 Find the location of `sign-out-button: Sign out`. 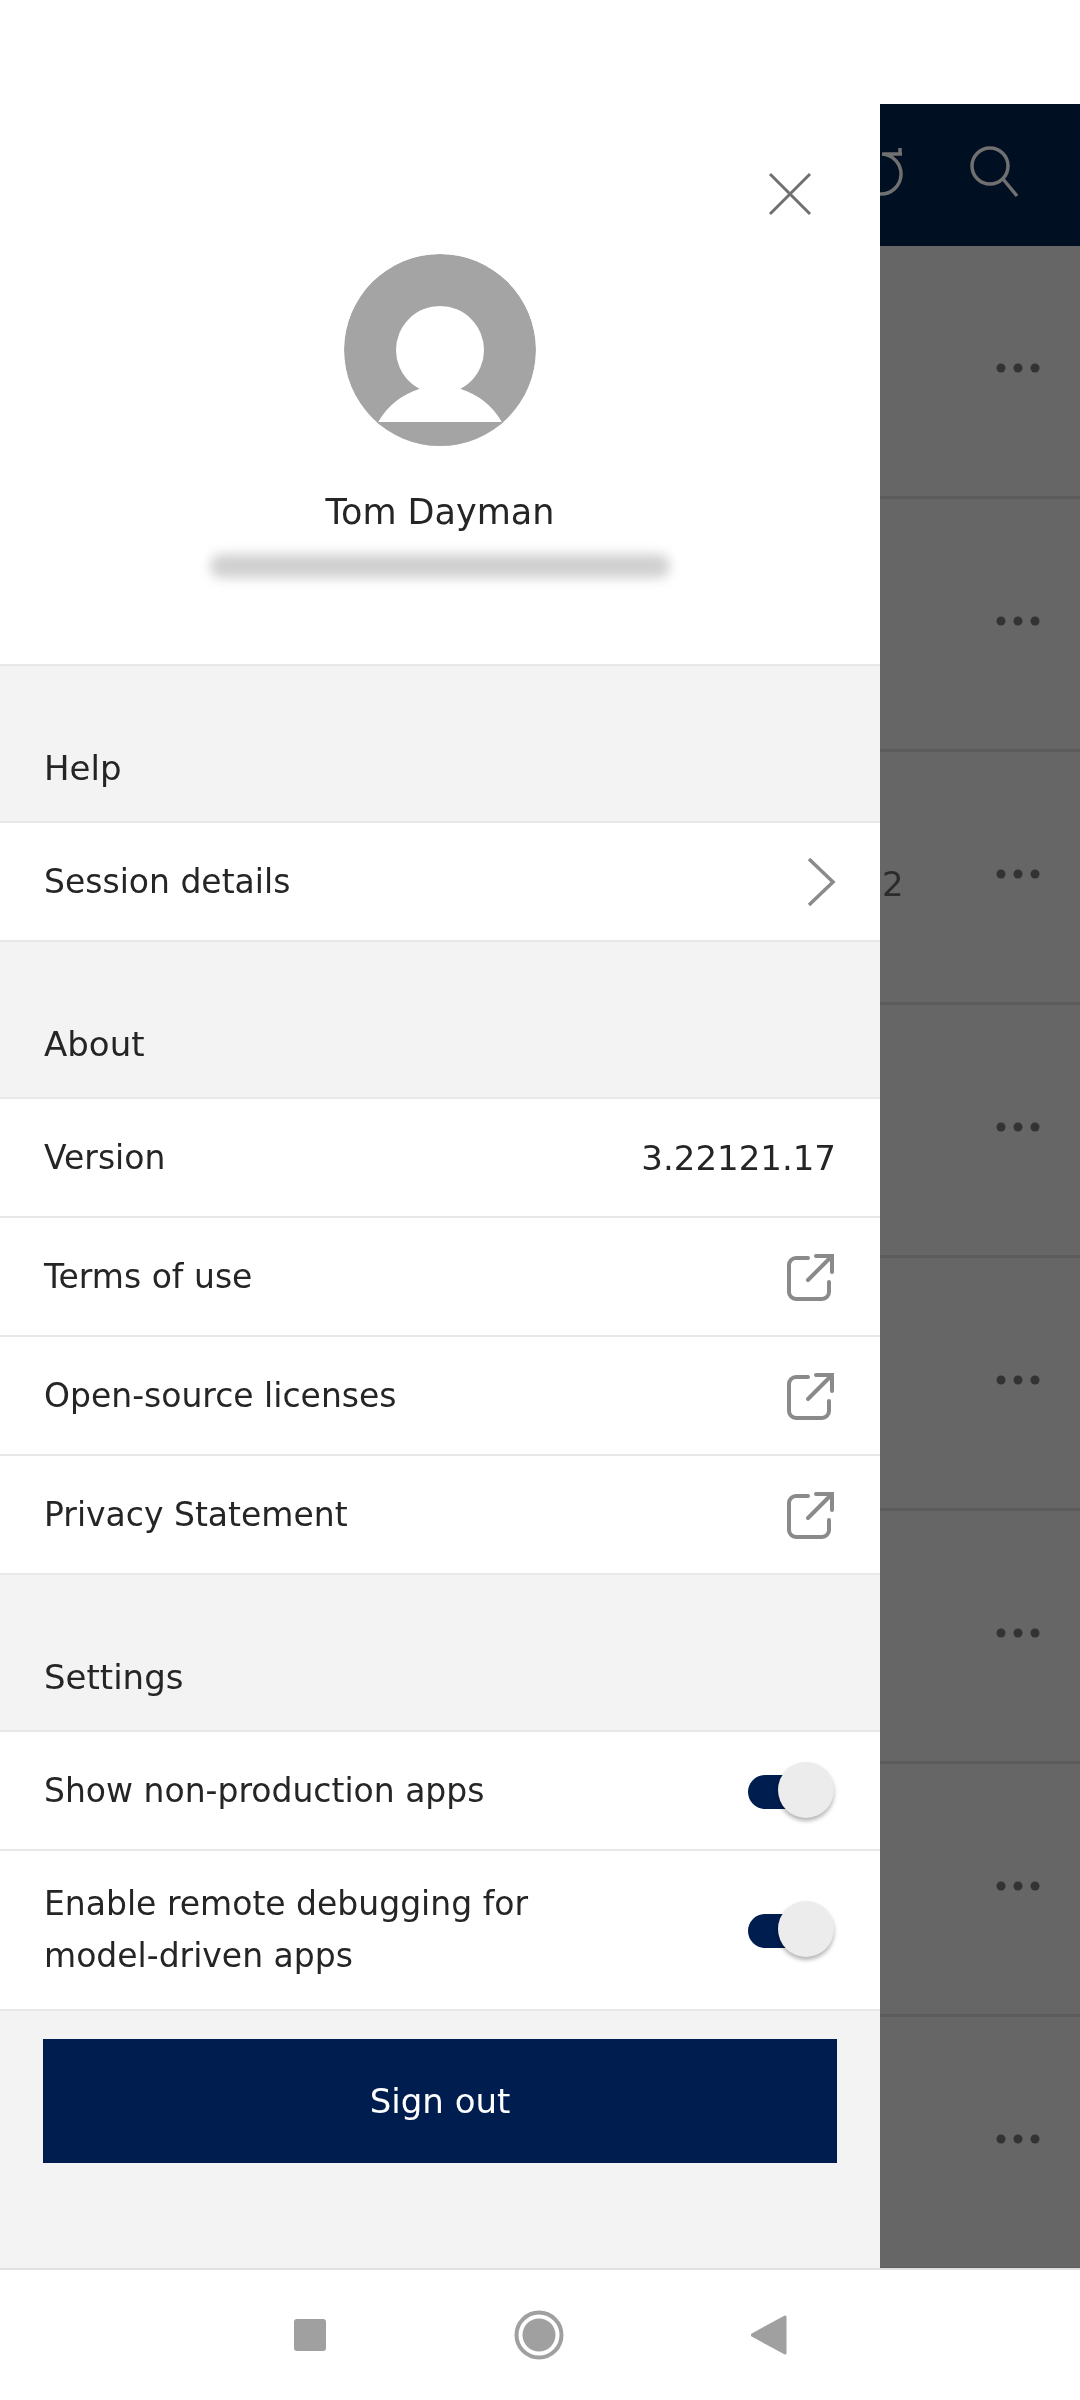

sign-out-button: Sign out is located at coordinates (440, 2101).